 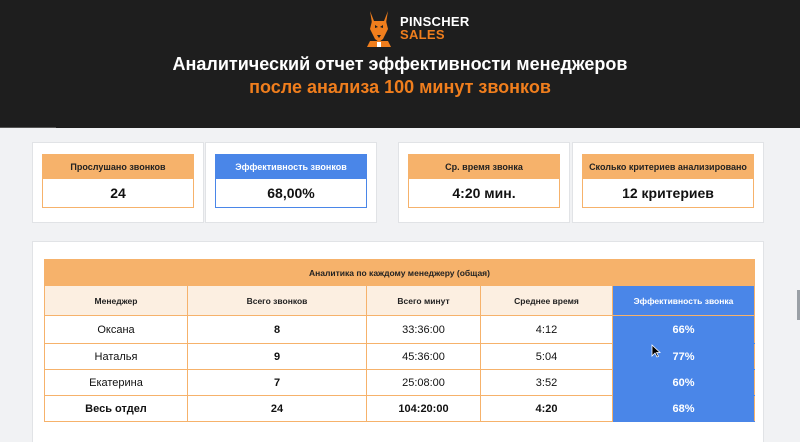 What do you see at coordinates (546, 408) in the screenshot?
I see `cell-avg-time: 4:20` at bounding box center [546, 408].